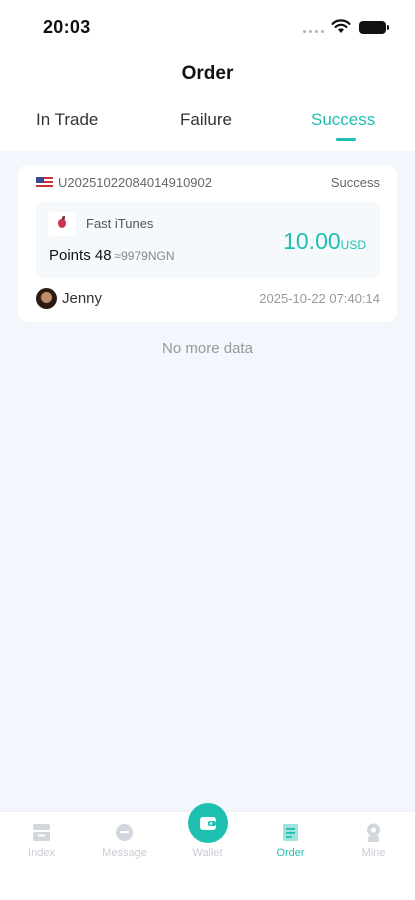 This screenshot has height=900, width=415. Describe the element at coordinates (374, 27) in the screenshot. I see `battery-icon` at that location.